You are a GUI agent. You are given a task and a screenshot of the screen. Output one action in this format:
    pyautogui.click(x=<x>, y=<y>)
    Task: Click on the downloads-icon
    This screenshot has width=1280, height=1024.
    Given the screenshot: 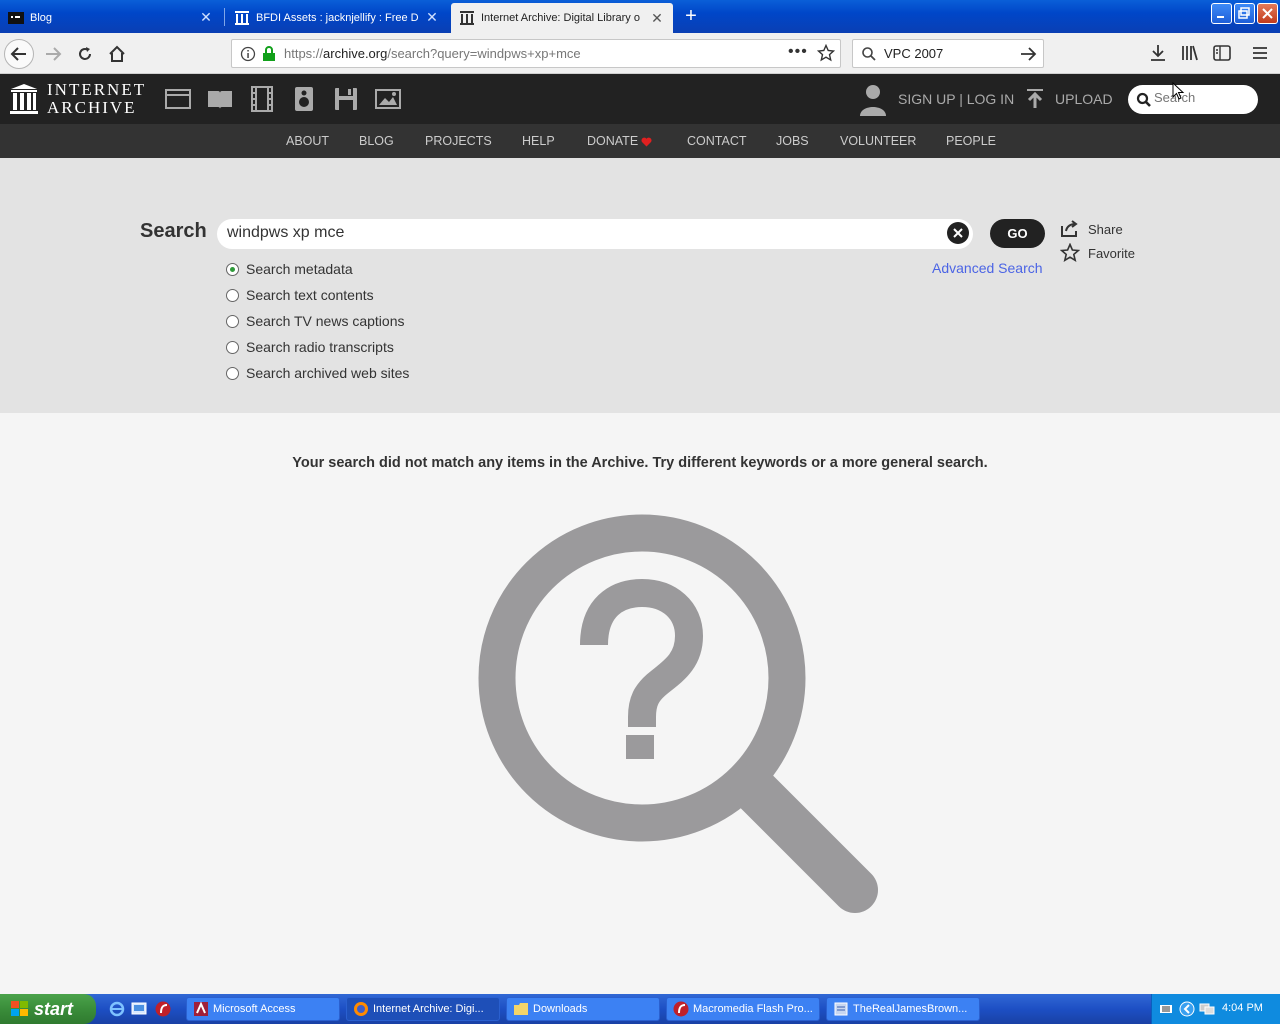 What is the action you would take?
    pyautogui.click(x=1158, y=53)
    